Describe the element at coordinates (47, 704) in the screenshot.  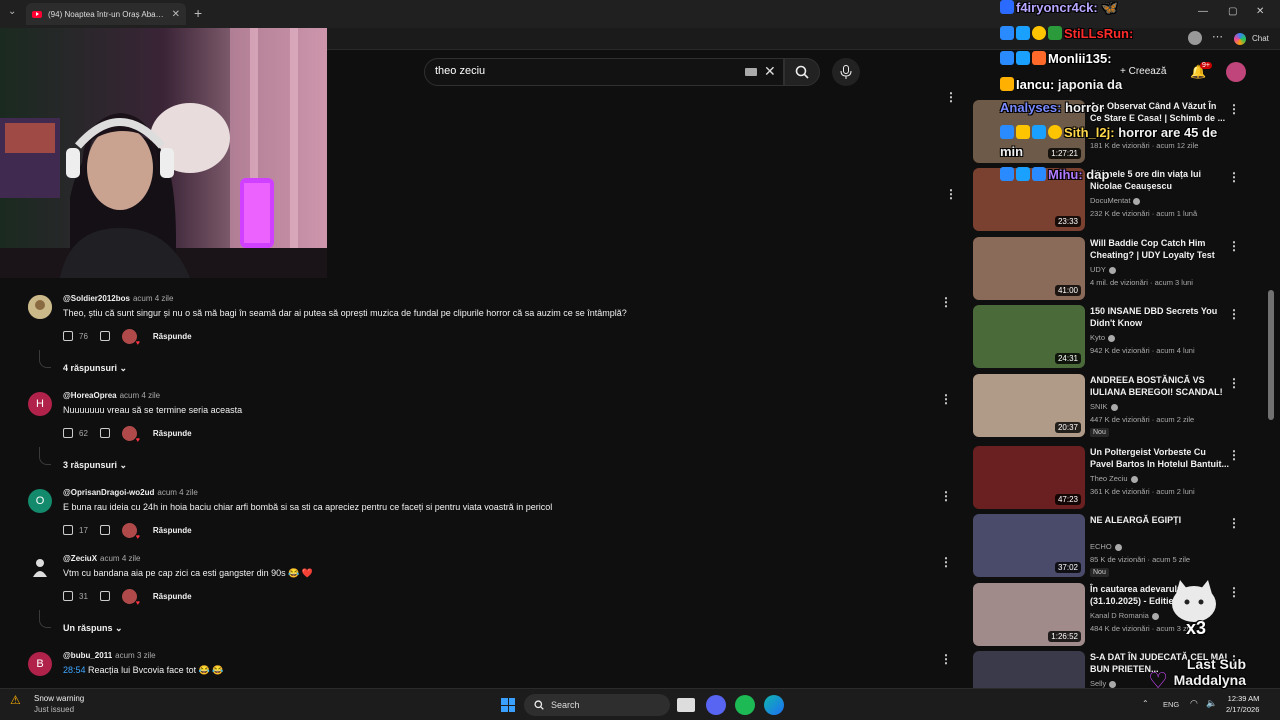
I see `weather-widget: ⚠ Snow warning Just issued` at that location.